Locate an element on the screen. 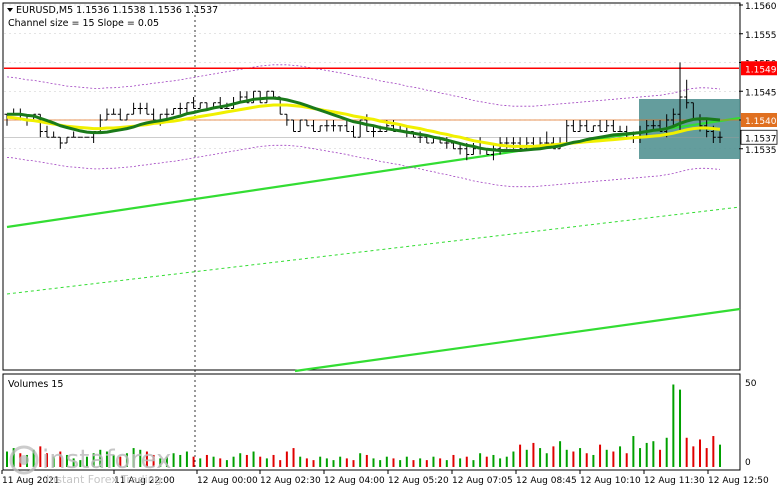 The width and height of the screenshot is (781, 493). channel-indicator-line: Channel size = 15 Slope = 0.05 is located at coordinates (83, 23).